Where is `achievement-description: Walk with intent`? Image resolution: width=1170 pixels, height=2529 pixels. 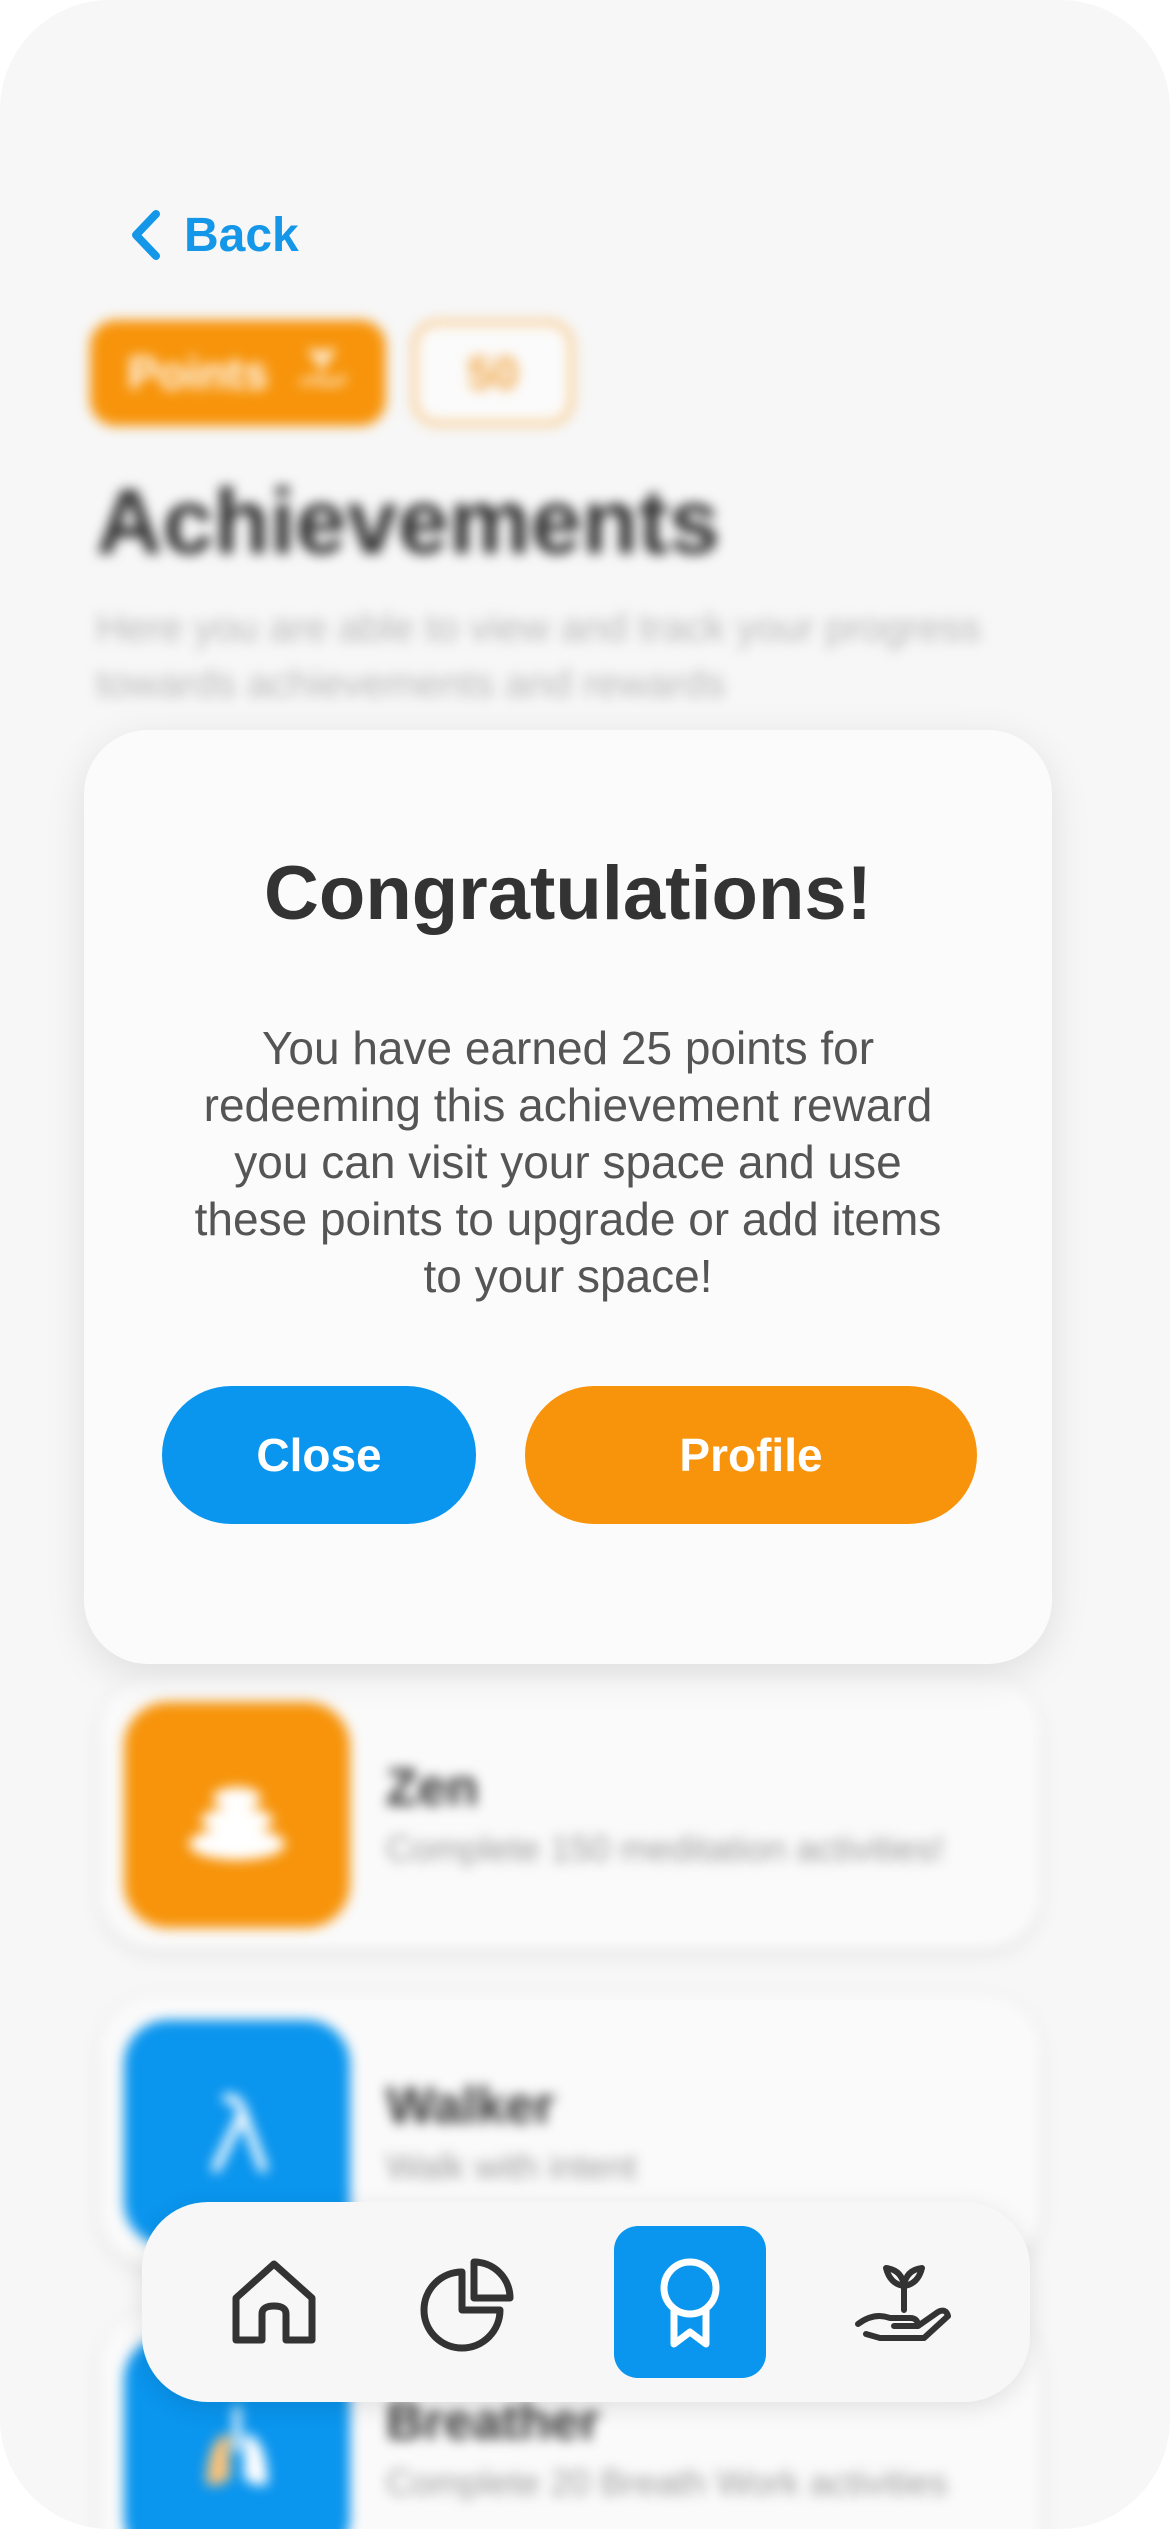
achievement-description: Walk with intent is located at coordinates (511, 2166).